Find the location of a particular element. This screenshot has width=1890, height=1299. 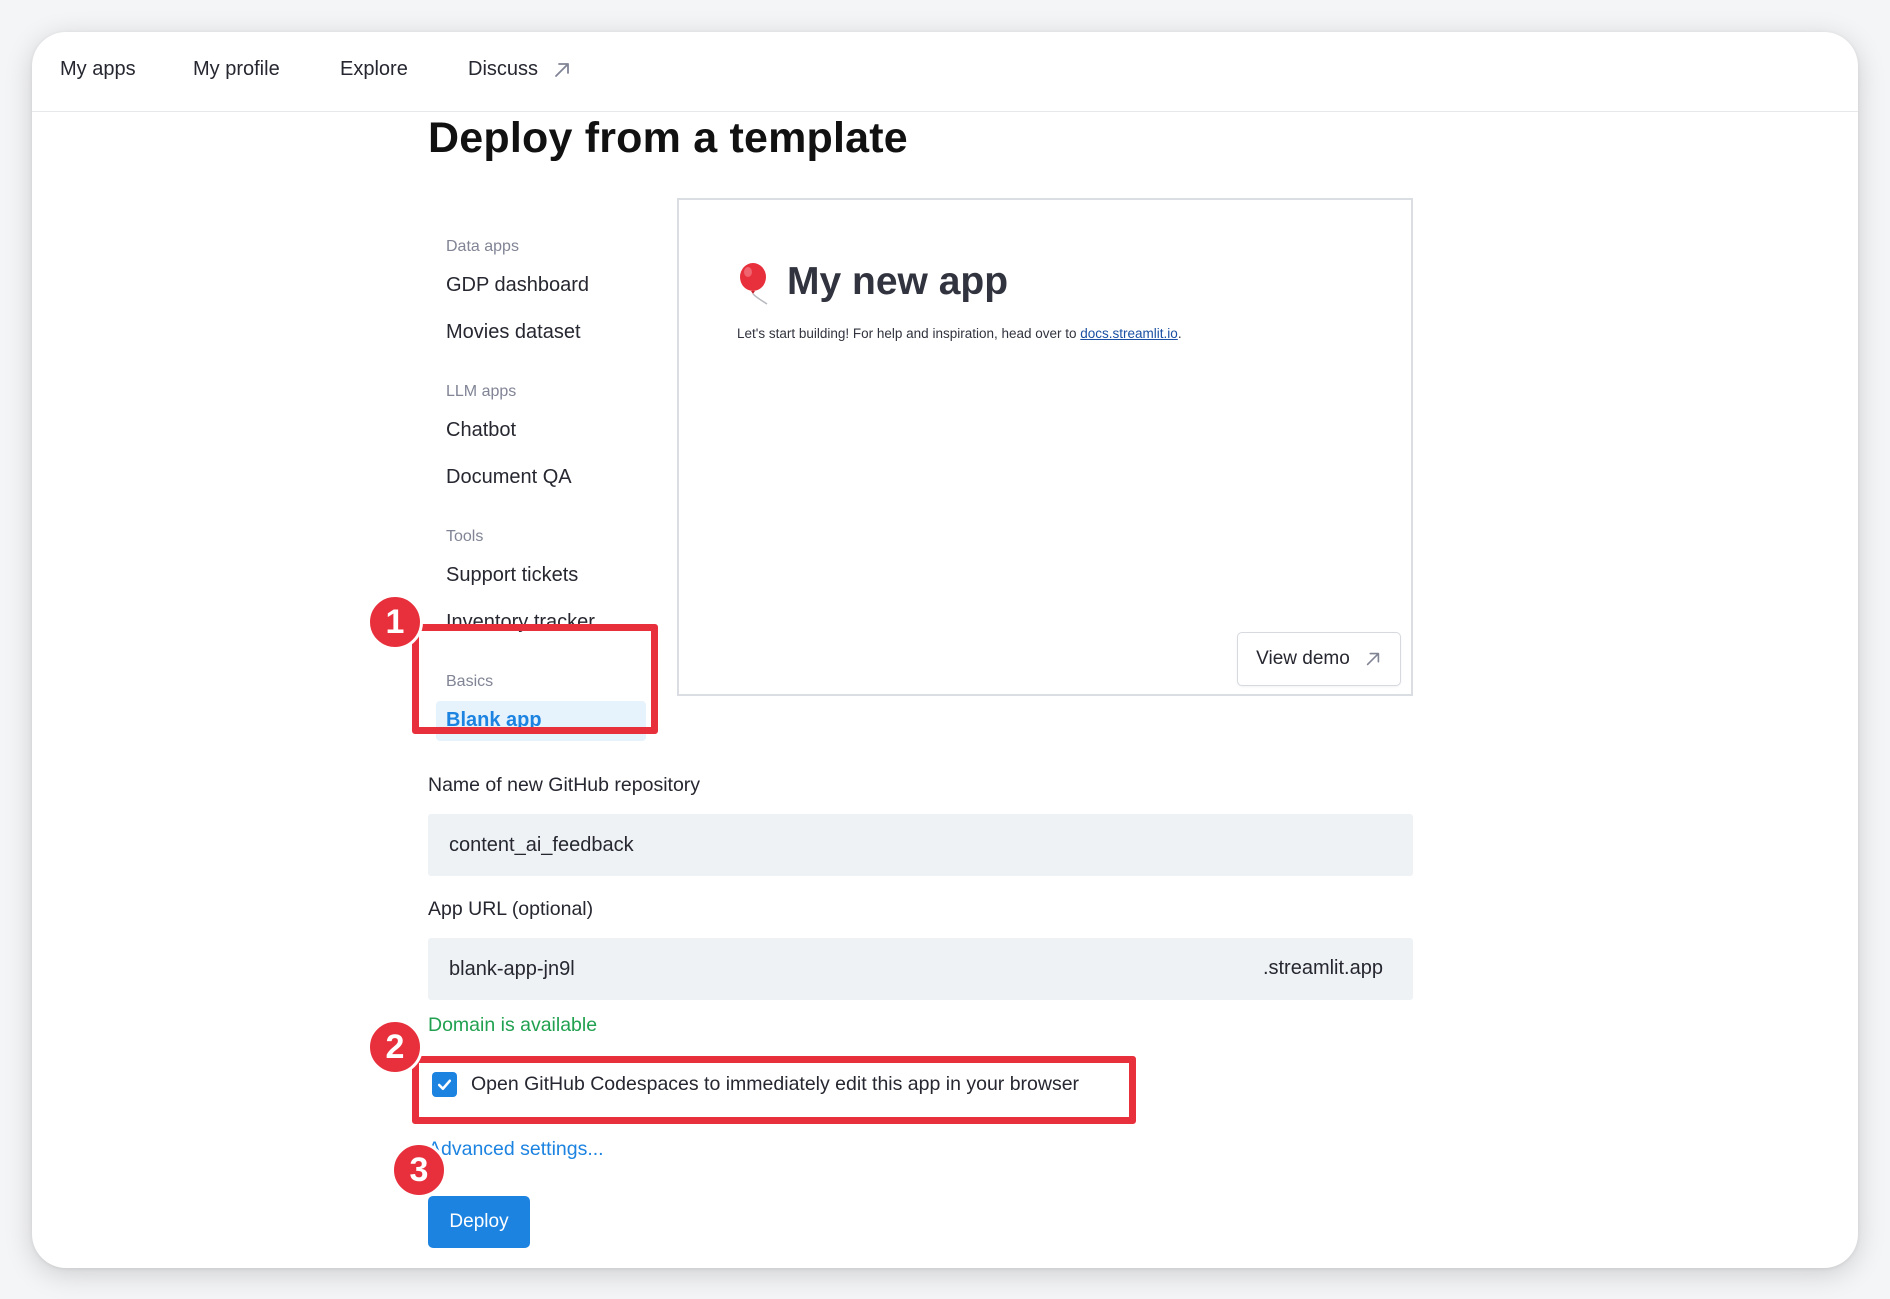

app-url-label: App URL (optional) is located at coordinates (511, 909).